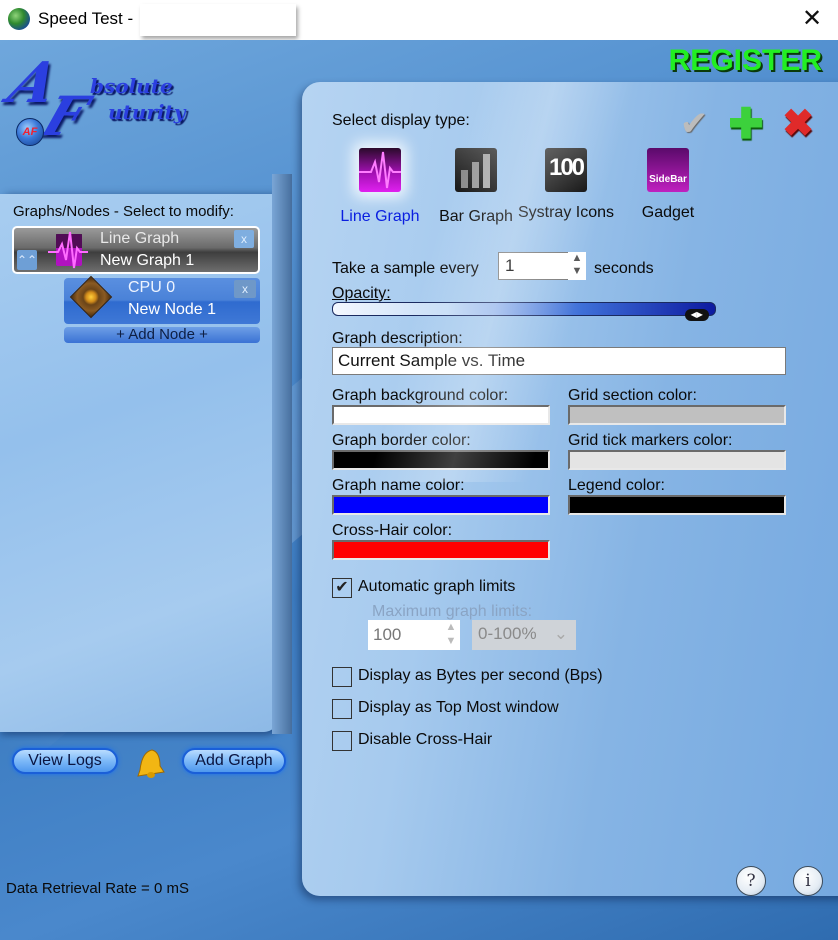 Image resolution: width=838 pixels, height=940 pixels. Describe the element at coordinates (234, 761) in the screenshot. I see `add-graph-button: Add Graph` at that location.